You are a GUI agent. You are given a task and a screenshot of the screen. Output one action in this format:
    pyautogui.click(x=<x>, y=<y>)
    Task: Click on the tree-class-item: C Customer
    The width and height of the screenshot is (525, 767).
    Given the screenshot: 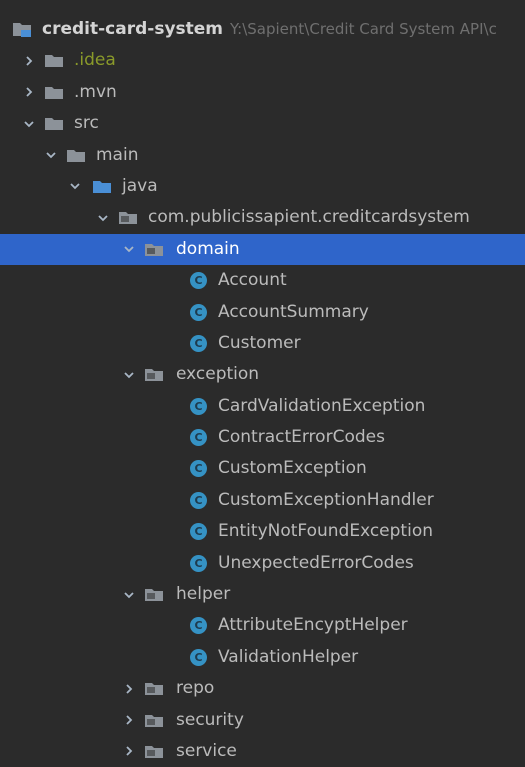 What is the action you would take?
    pyautogui.click(x=262, y=343)
    